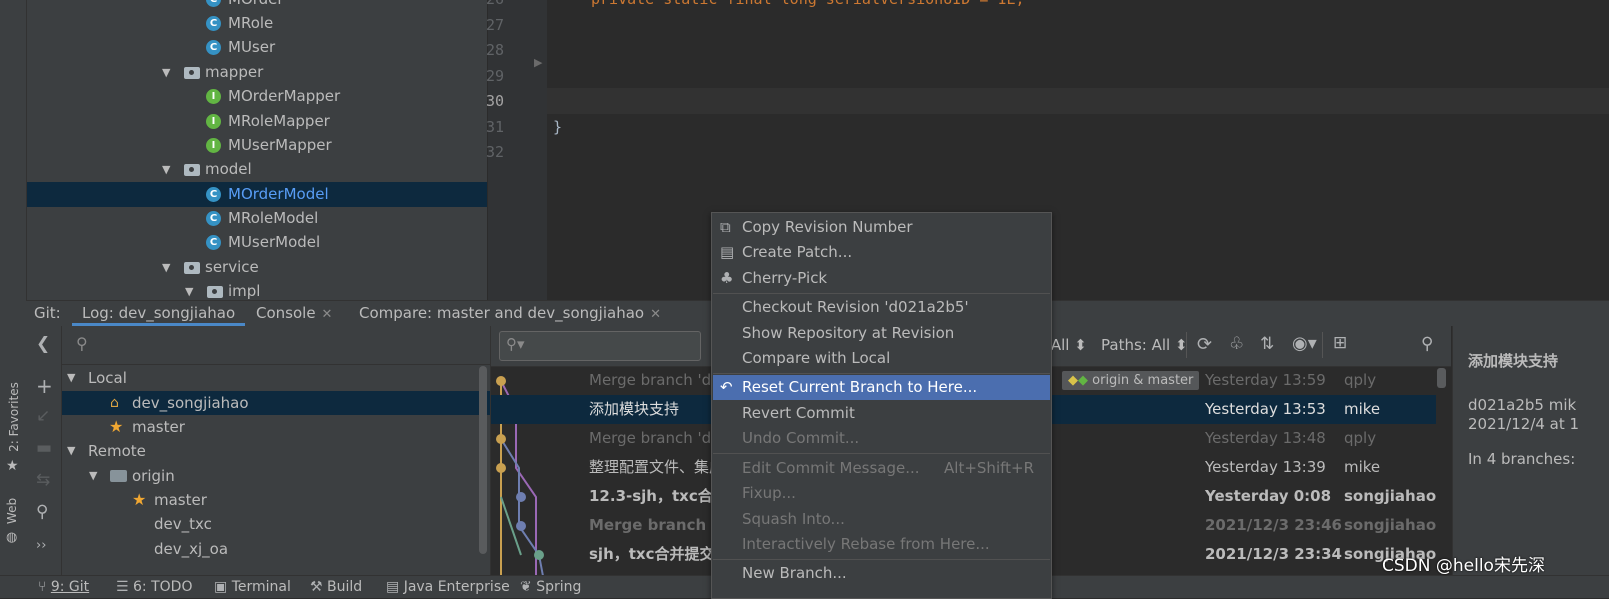 Image resolution: width=1609 pixels, height=599 pixels. Describe the element at coordinates (881, 293) in the screenshot. I see `menu-separator` at that location.